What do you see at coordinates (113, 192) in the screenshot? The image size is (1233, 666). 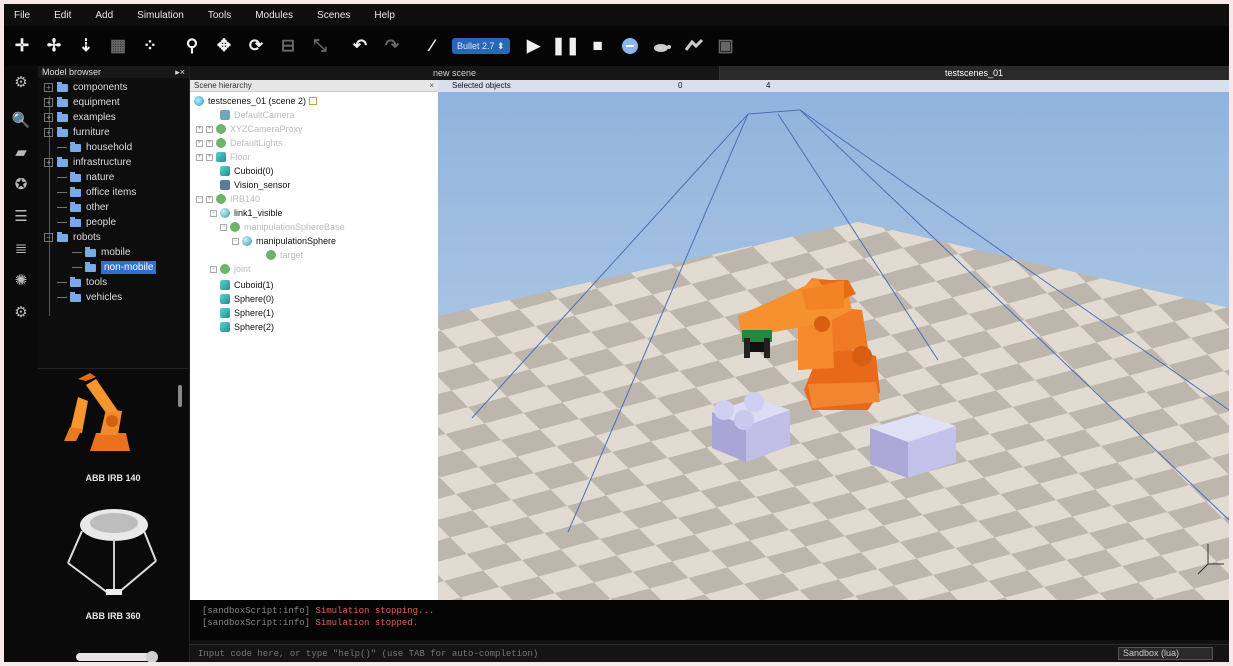 I see `folder-office-items: office items` at bounding box center [113, 192].